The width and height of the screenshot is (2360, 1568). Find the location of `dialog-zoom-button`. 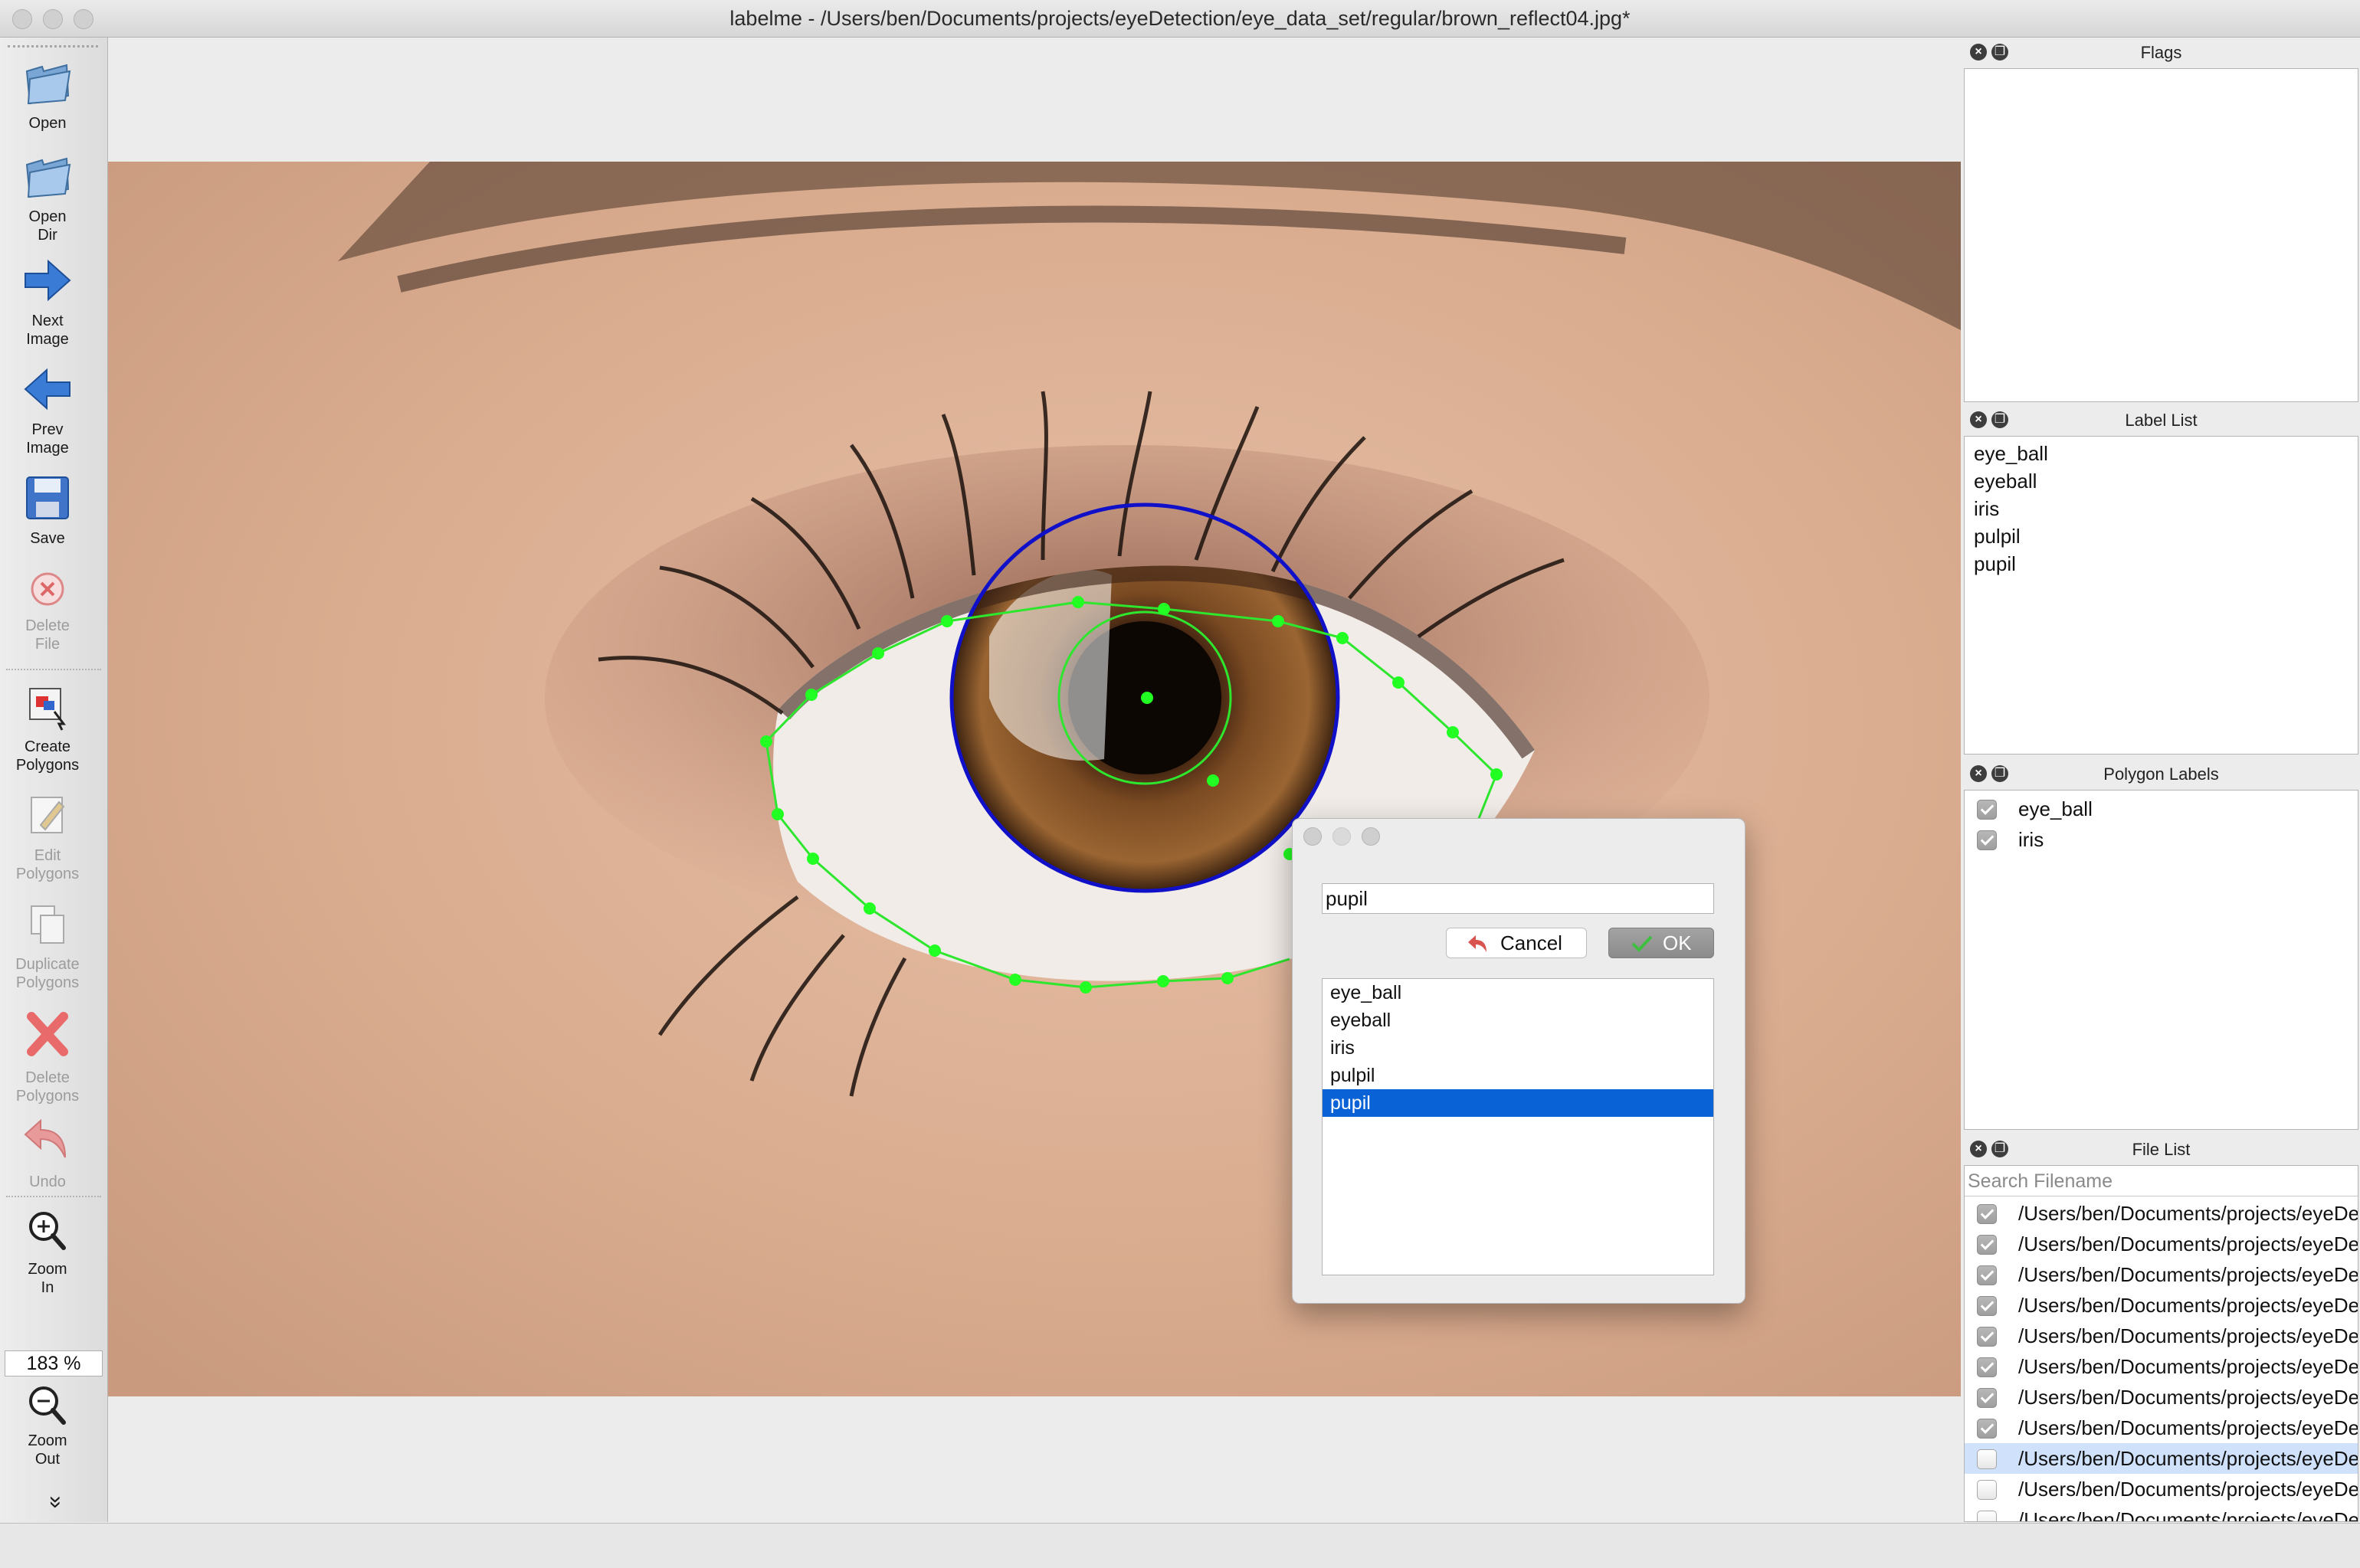

dialog-zoom-button is located at coordinates (1371, 837).